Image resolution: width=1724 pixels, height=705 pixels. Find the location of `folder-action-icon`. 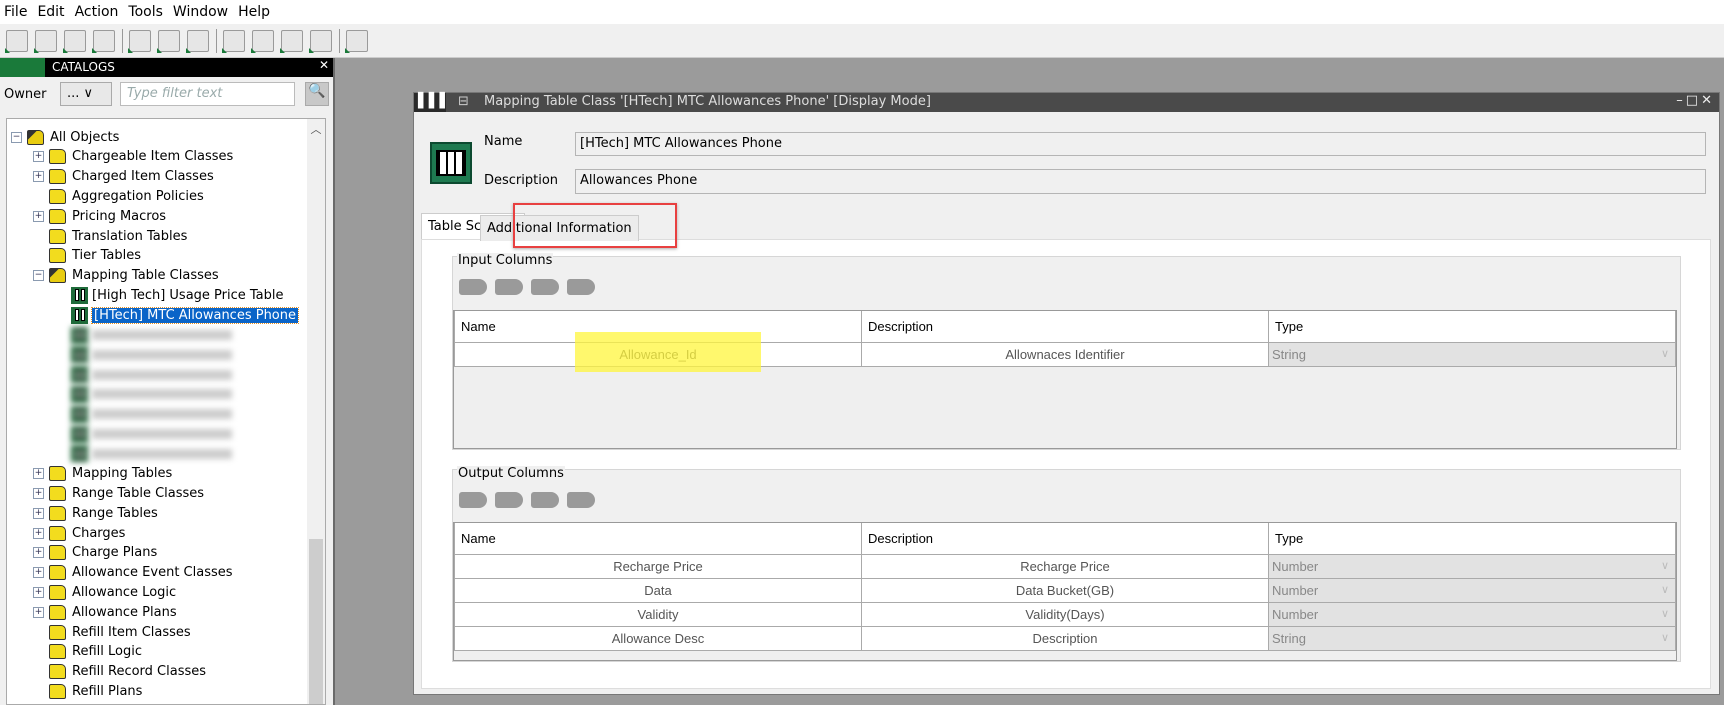

folder-action-icon is located at coordinates (320, 41).